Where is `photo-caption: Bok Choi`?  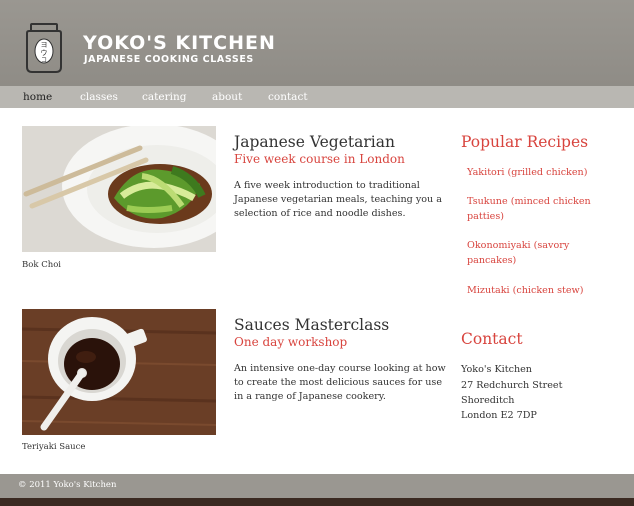
photo-caption: Bok Choi is located at coordinates (42, 265).